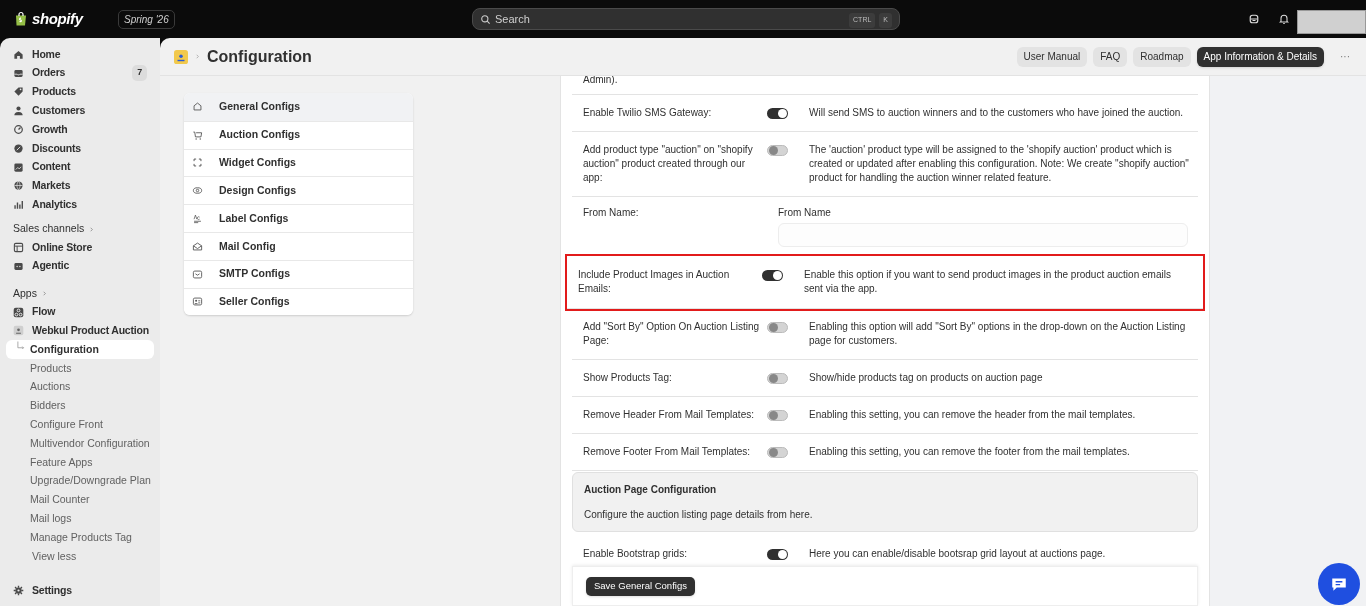 The image size is (1366, 606). Describe the element at coordinates (197, 191) in the screenshot. I see `eye-icon` at that location.